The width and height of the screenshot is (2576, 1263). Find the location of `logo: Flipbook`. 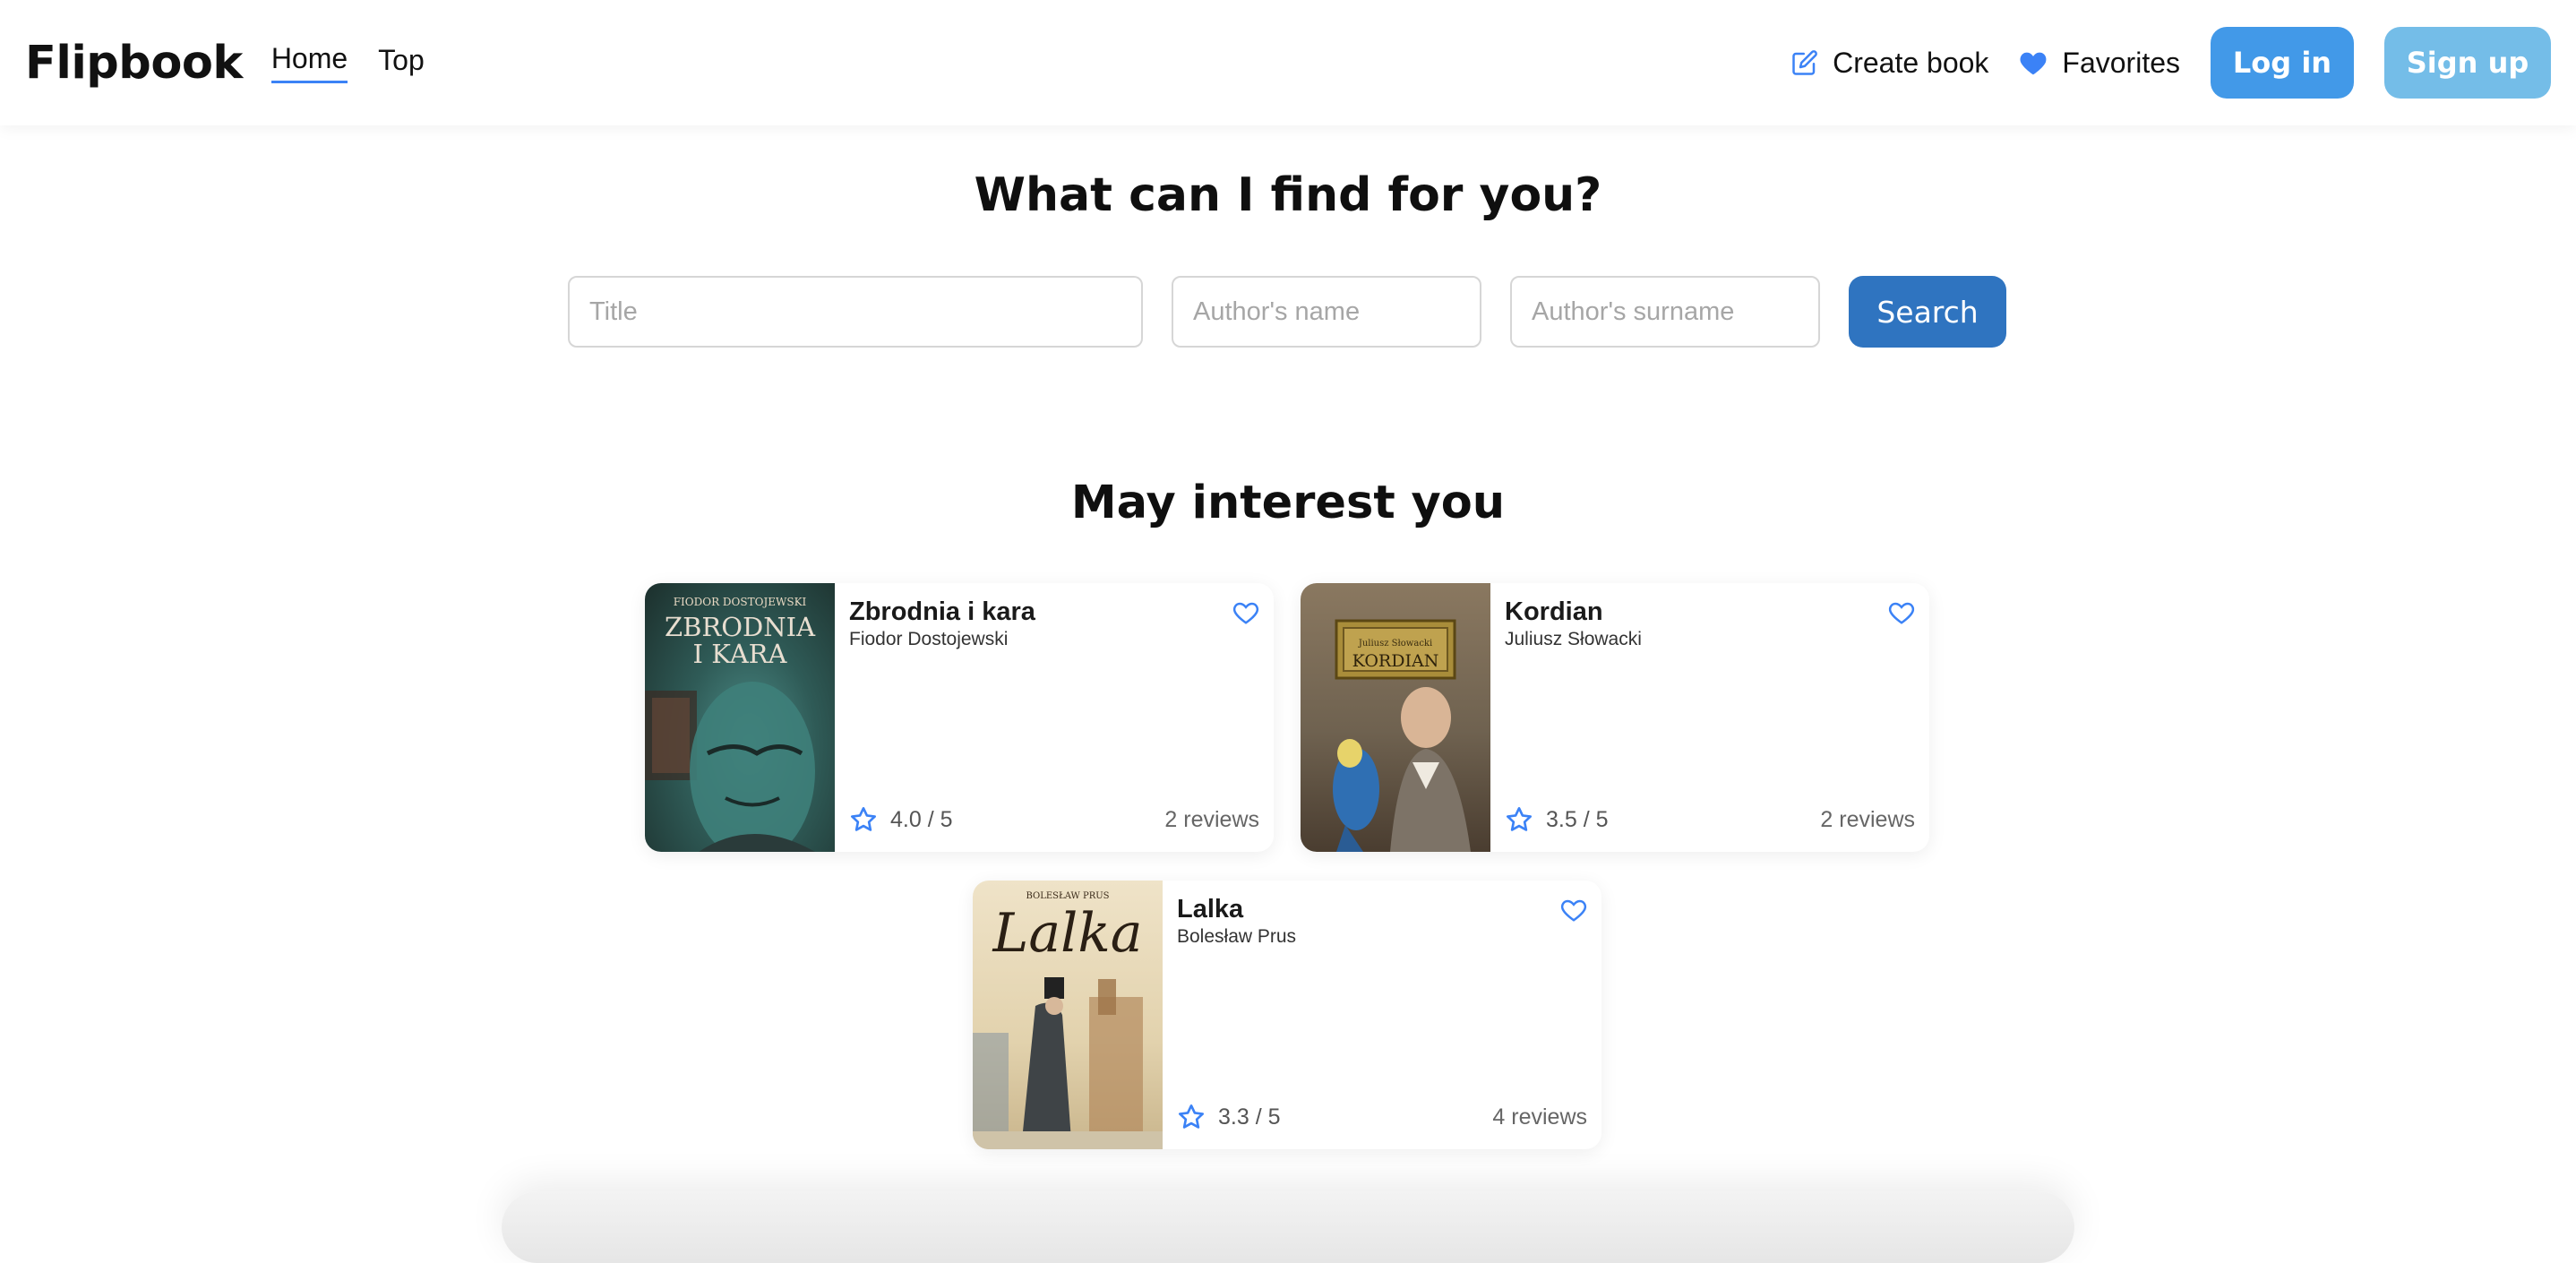

logo: Flipbook is located at coordinates (134, 63).